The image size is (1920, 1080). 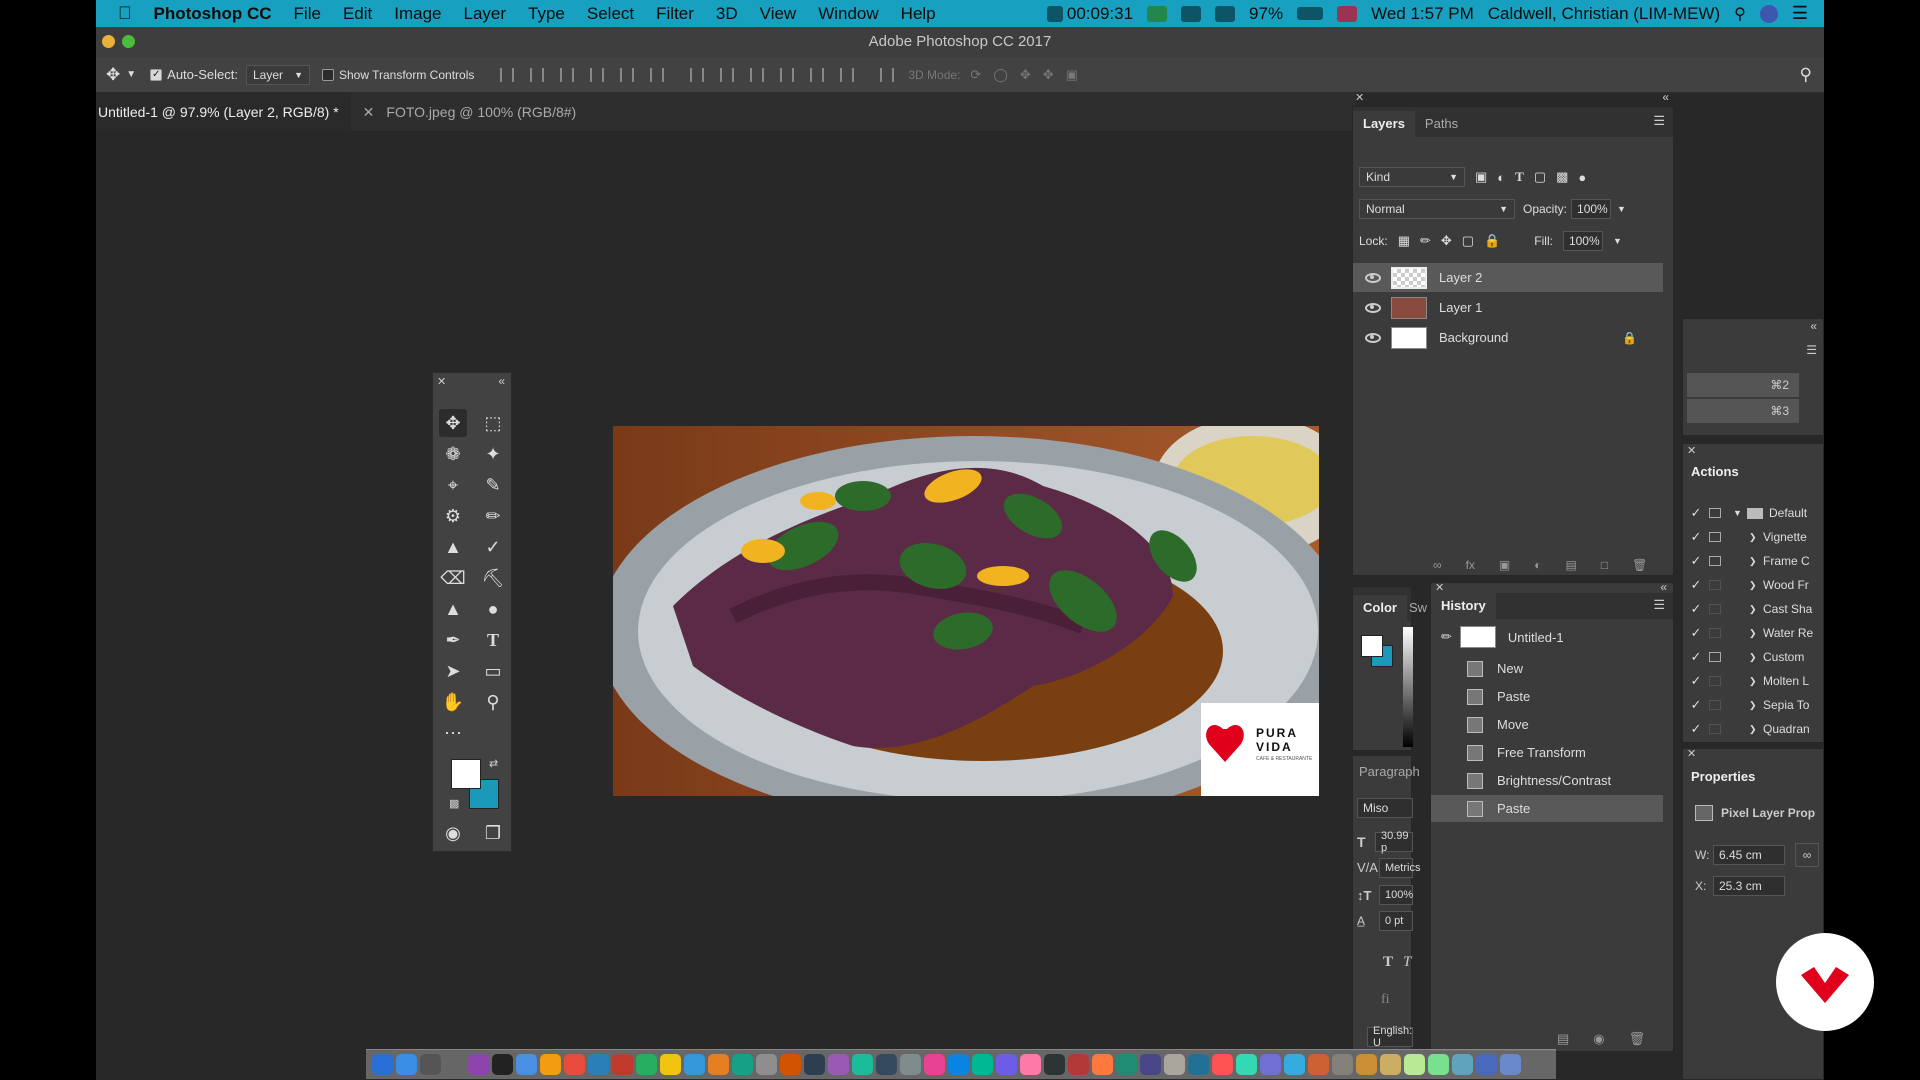 What do you see at coordinates (1384, 124) in the screenshot?
I see `tab-layers: Layers` at bounding box center [1384, 124].